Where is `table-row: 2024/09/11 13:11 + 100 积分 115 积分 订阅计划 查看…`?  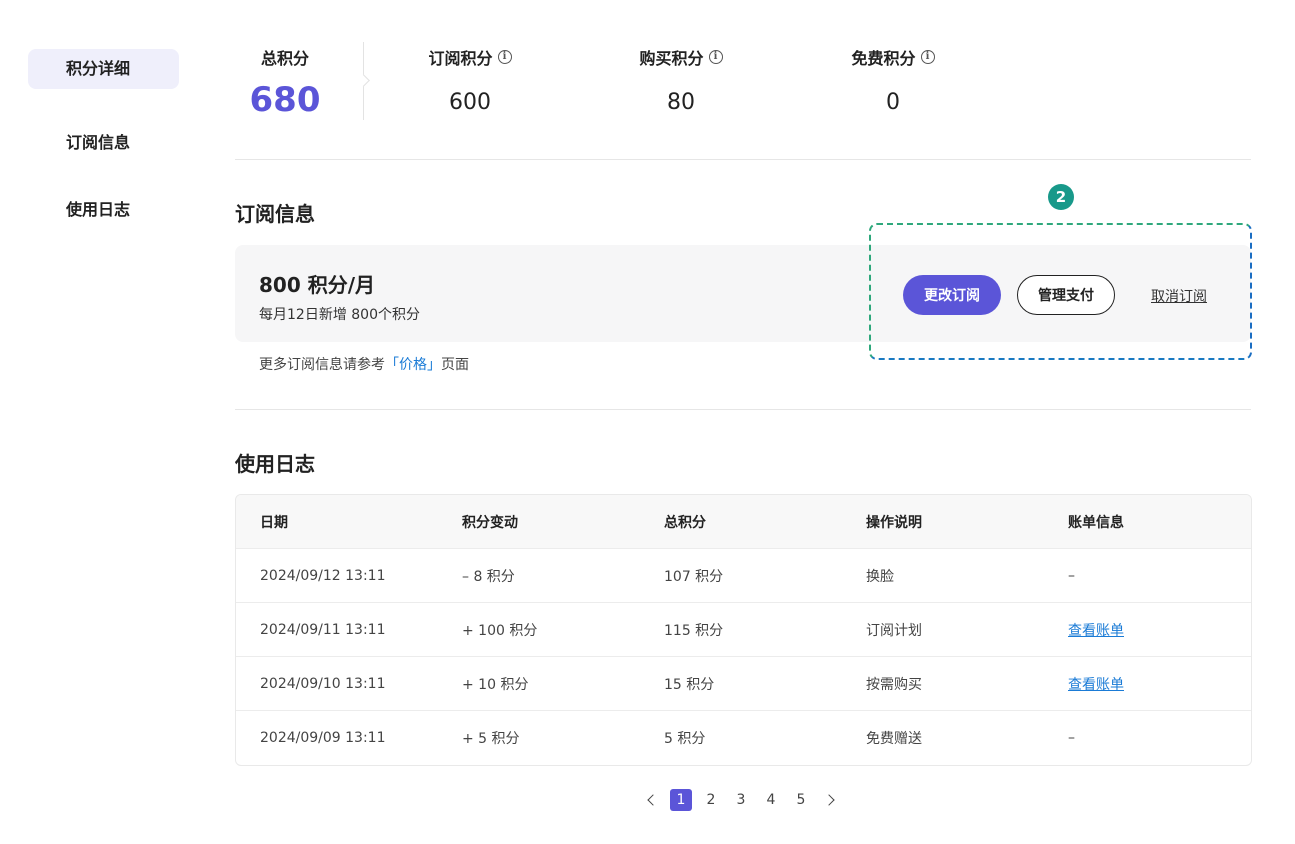 table-row: 2024/09/11 13:11 + 100 积分 115 积分 订阅计划 查看… is located at coordinates (743, 630).